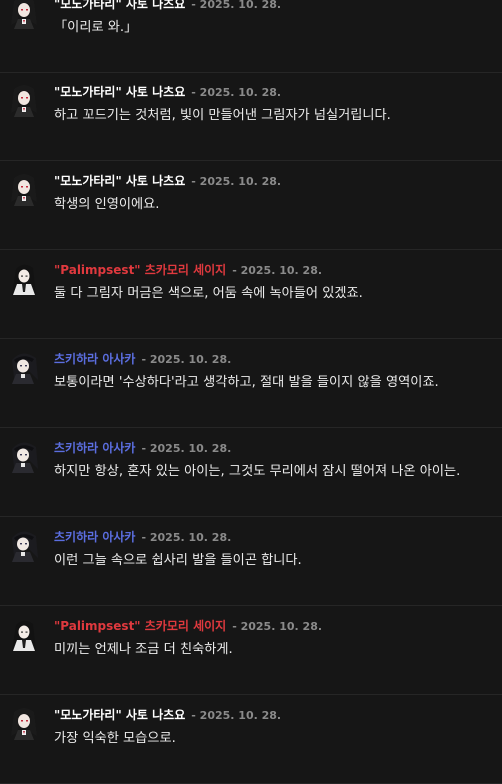  What do you see at coordinates (178, 560) in the screenshot?
I see `message-text: 이런 그늘 속으로 쉽사리 발을 들이곤 합니다.` at bounding box center [178, 560].